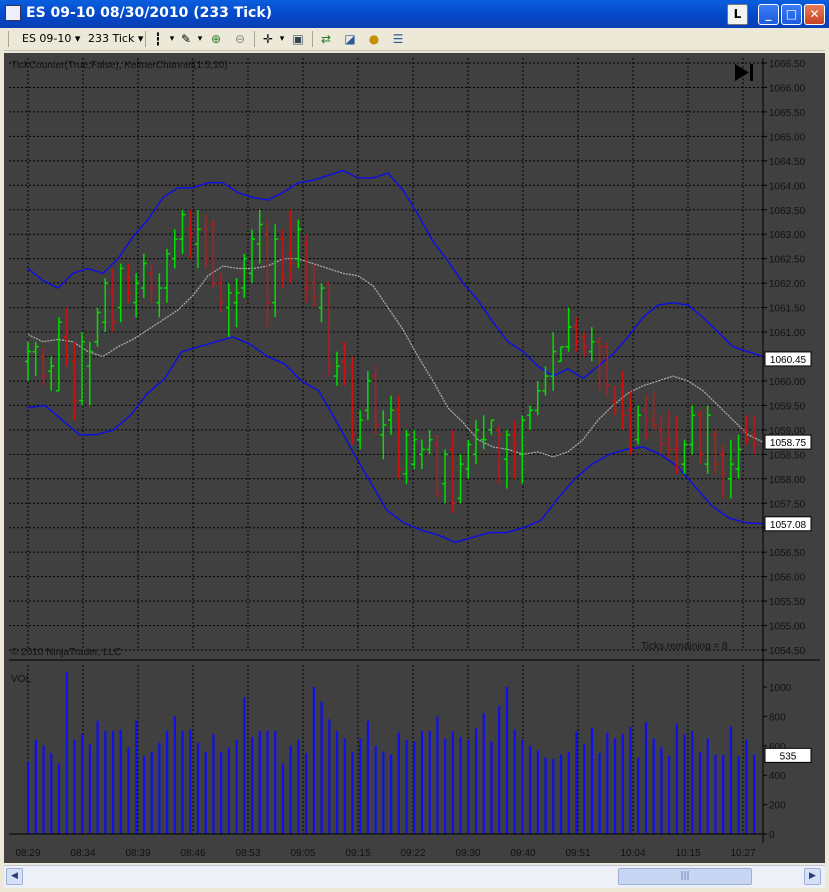 This screenshot has height=892, width=829. I want to click on keltner-lower-marker-text: 1057.08, so click(788, 525).